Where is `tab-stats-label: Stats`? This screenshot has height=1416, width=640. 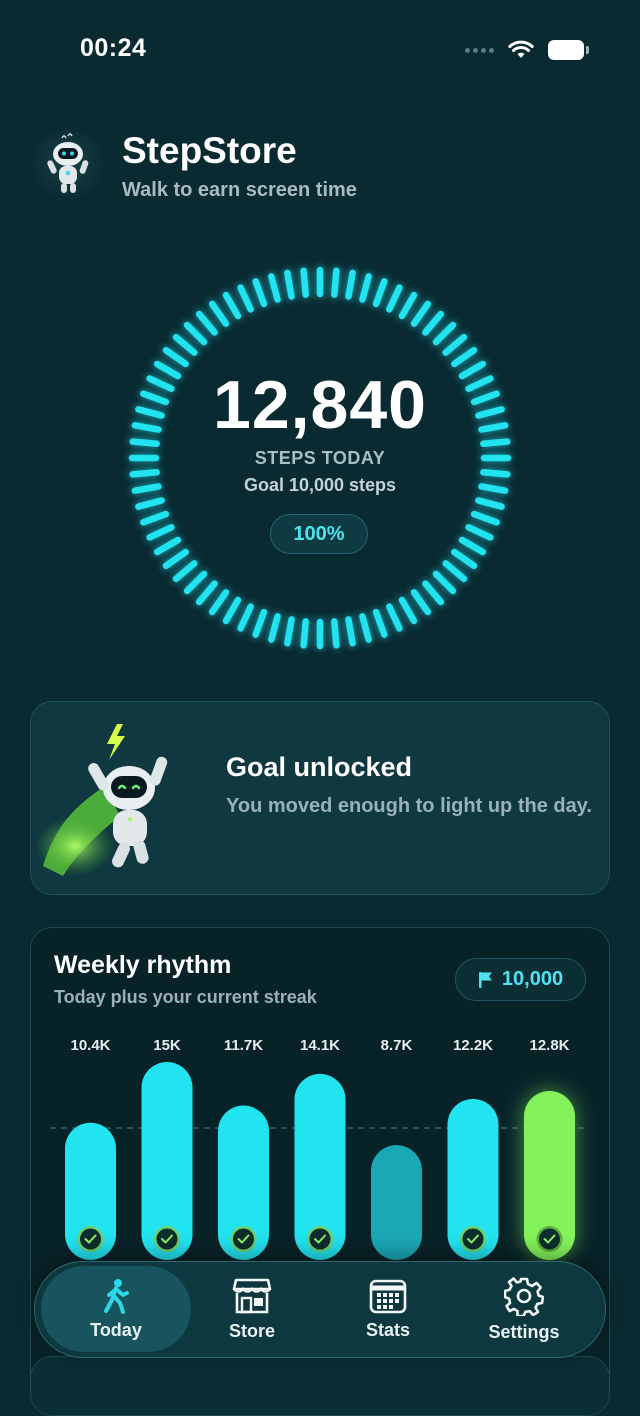 tab-stats-label: Stats is located at coordinates (387, 1329).